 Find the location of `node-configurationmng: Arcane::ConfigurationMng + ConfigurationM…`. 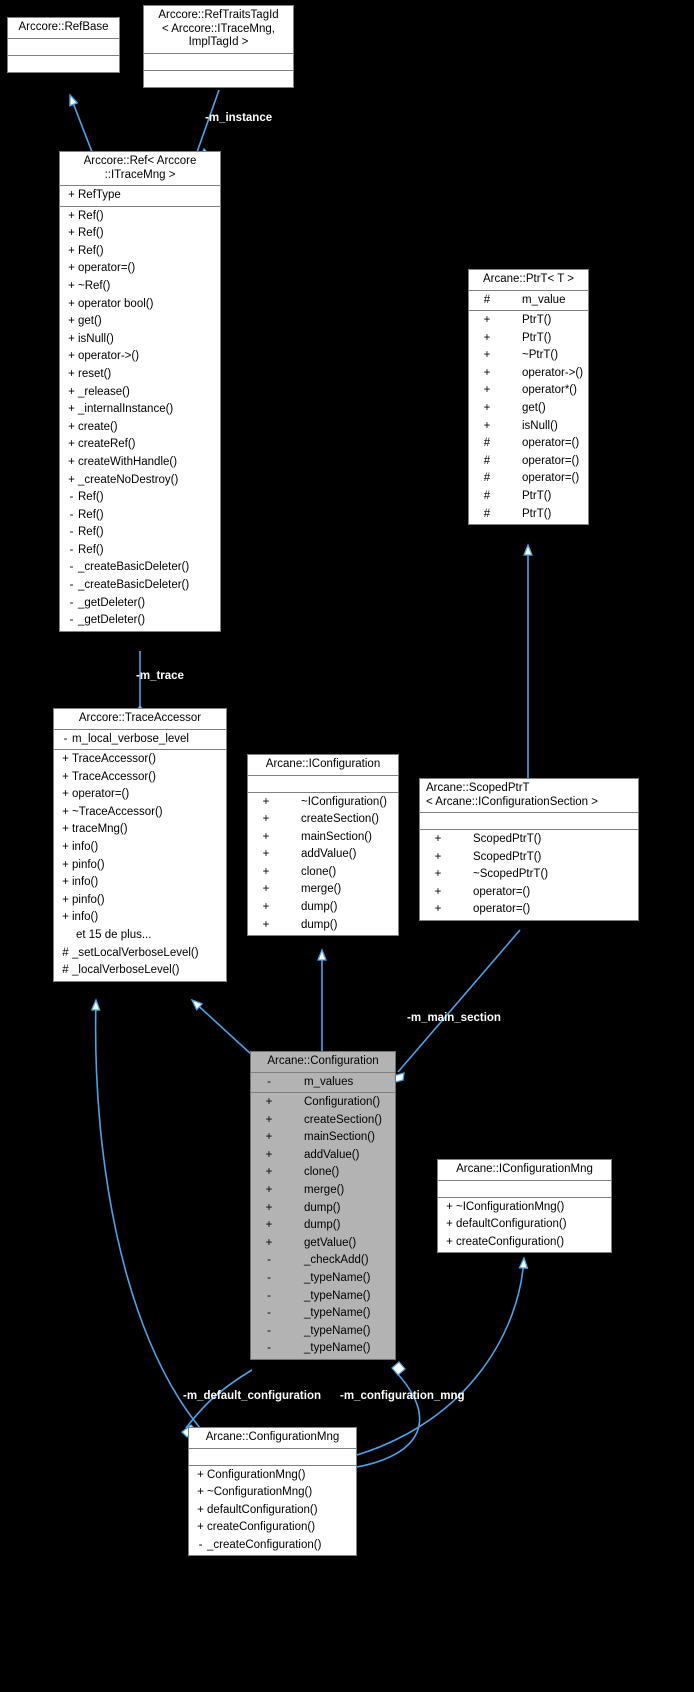

node-configurationmng: Arcane::ConfigurationMng + ConfigurationM… is located at coordinates (272, 1492).